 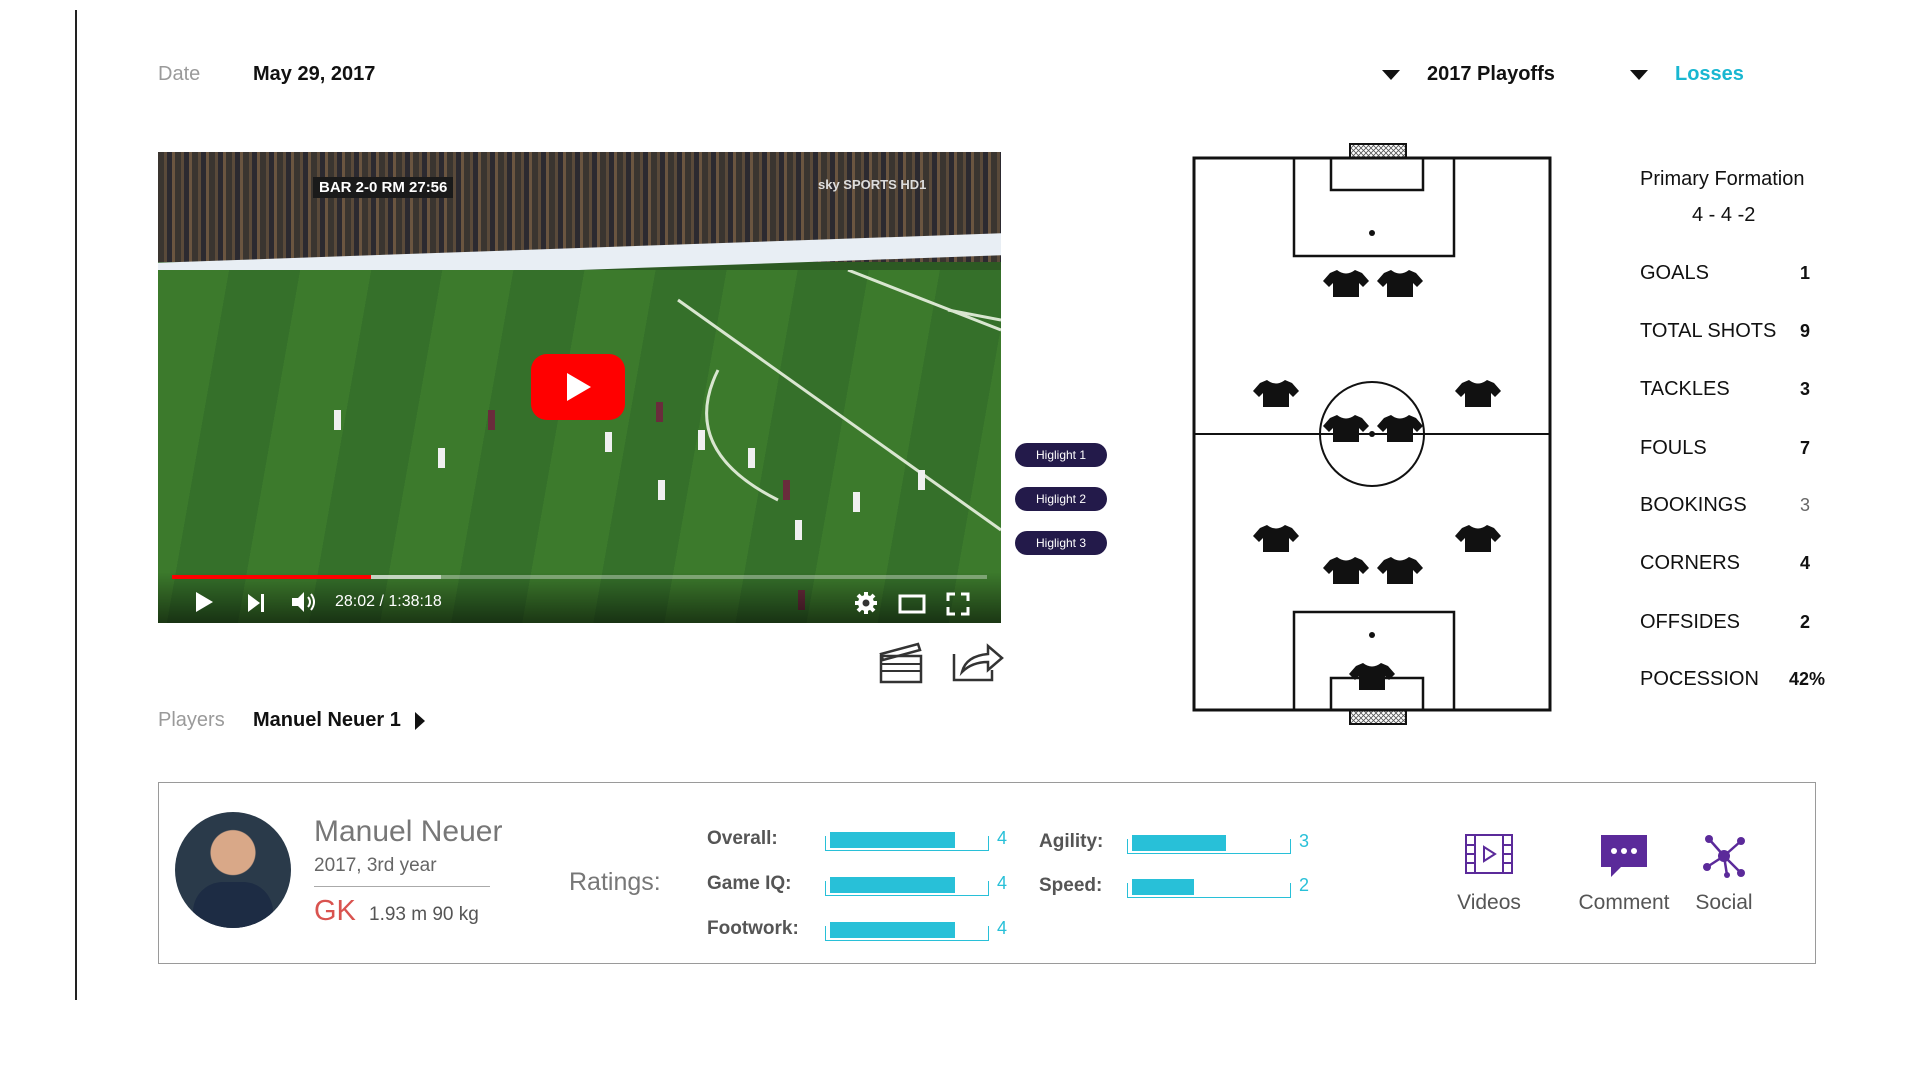 I want to click on player-measurements: 1.93 m 90 kg, so click(x=424, y=914).